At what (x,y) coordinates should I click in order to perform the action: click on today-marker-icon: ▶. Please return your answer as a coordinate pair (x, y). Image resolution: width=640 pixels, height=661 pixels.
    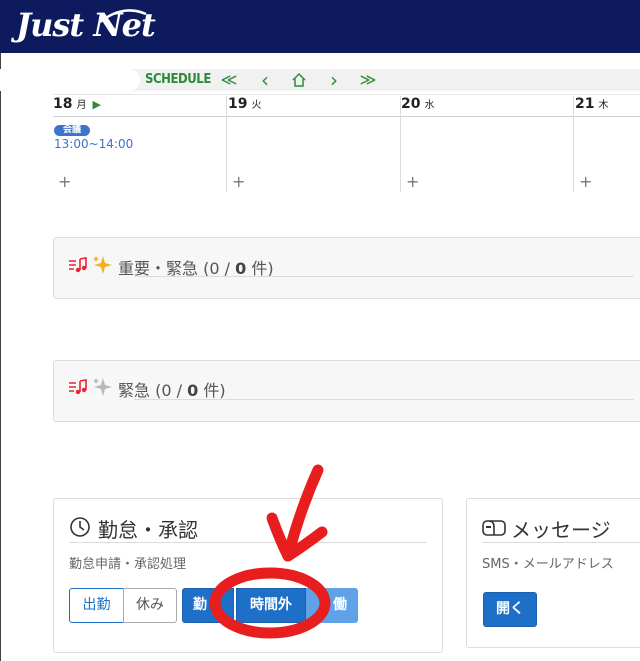
    Looking at the image, I should click on (96, 104).